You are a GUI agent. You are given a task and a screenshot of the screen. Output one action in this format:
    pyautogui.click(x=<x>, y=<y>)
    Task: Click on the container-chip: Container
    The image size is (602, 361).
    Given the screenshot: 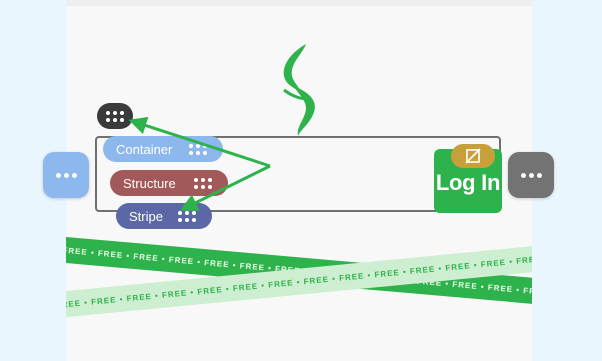 What is the action you would take?
    pyautogui.click(x=163, y=149)
    